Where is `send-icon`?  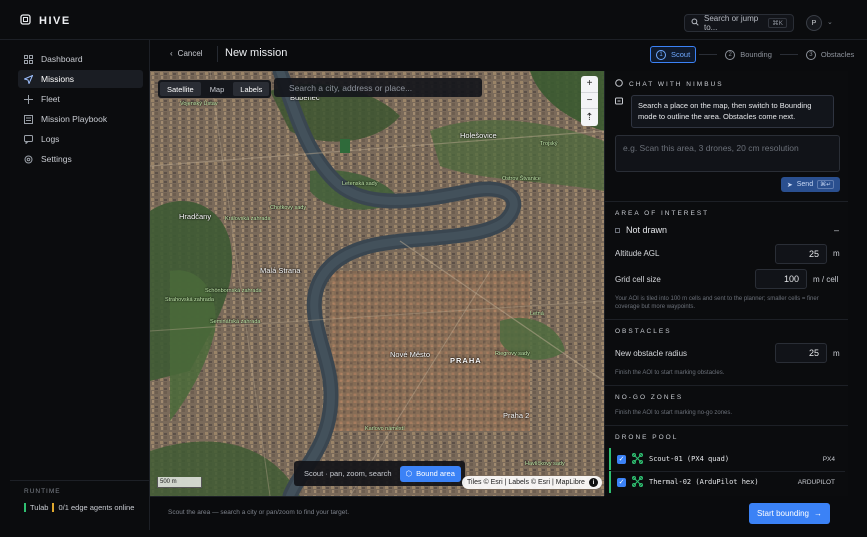 send-icon is located at coordinates (28, 79).